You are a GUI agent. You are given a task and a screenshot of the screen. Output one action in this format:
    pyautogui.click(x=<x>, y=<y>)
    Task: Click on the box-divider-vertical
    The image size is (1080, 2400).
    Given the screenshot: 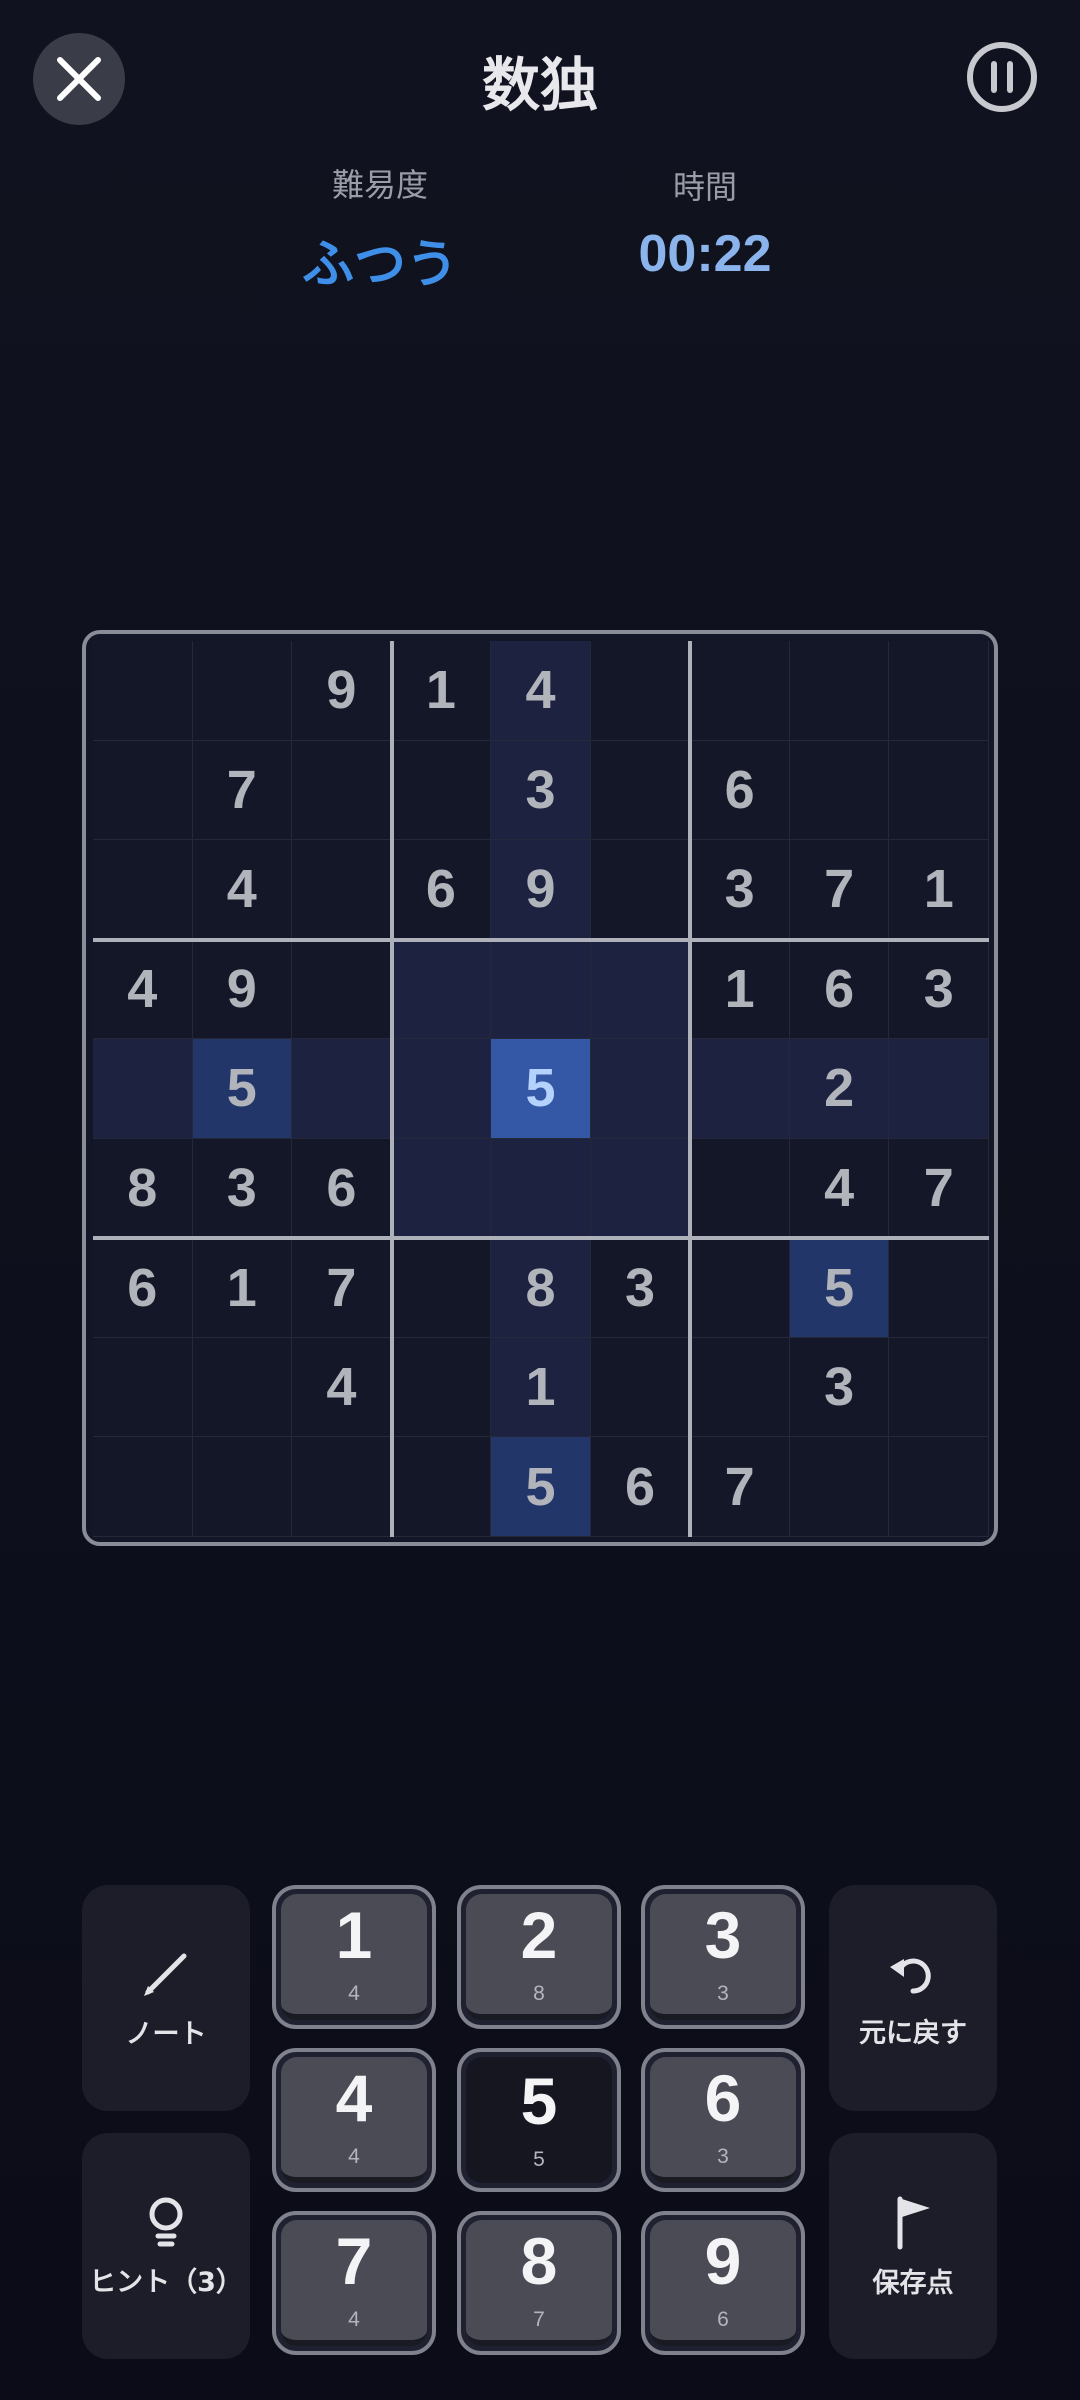 What is the action you would take?
    pyautogui.click(x=391, y=1089)
    